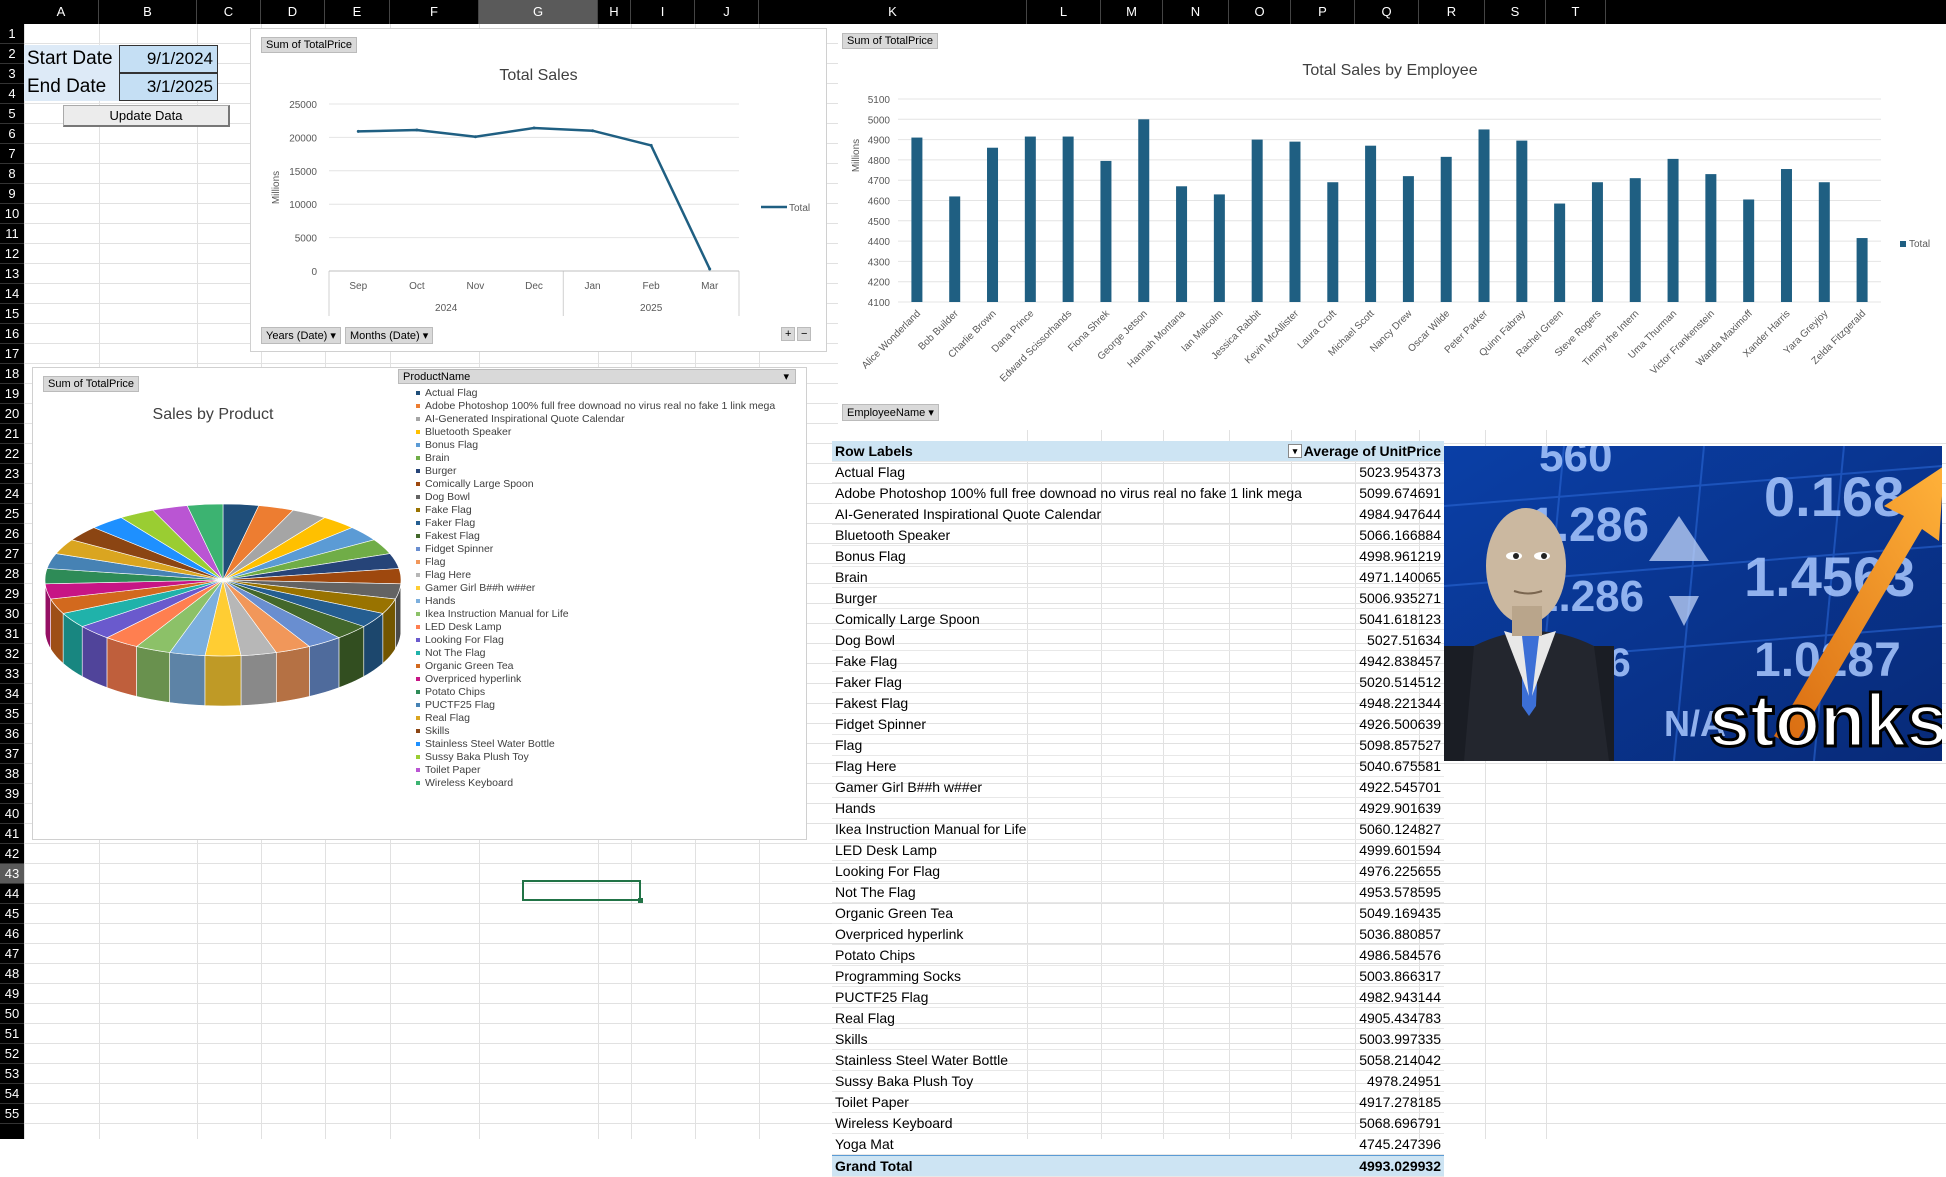 The width and height of the screenshot is (1946, 1177). Describe the element at coordinates (12, 414) in the screenshot. I see `row-header-20: 20` at that location.